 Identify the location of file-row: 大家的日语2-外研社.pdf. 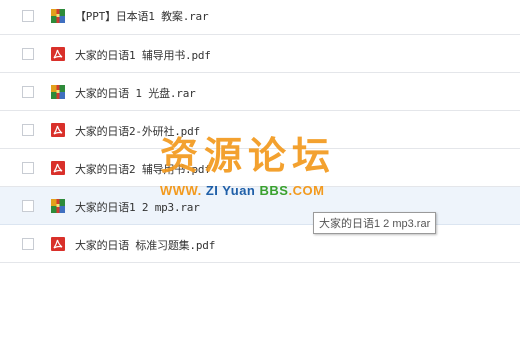
(260, 130).